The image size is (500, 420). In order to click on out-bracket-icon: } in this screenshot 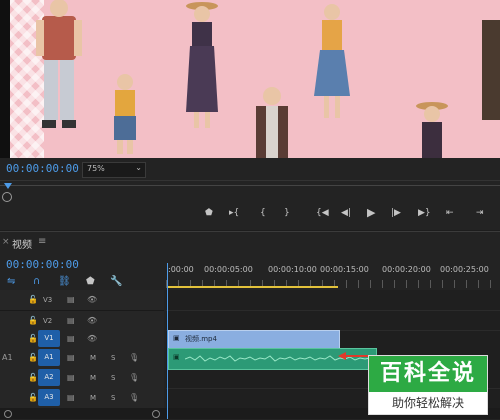, I will do `click(287, 213)`.